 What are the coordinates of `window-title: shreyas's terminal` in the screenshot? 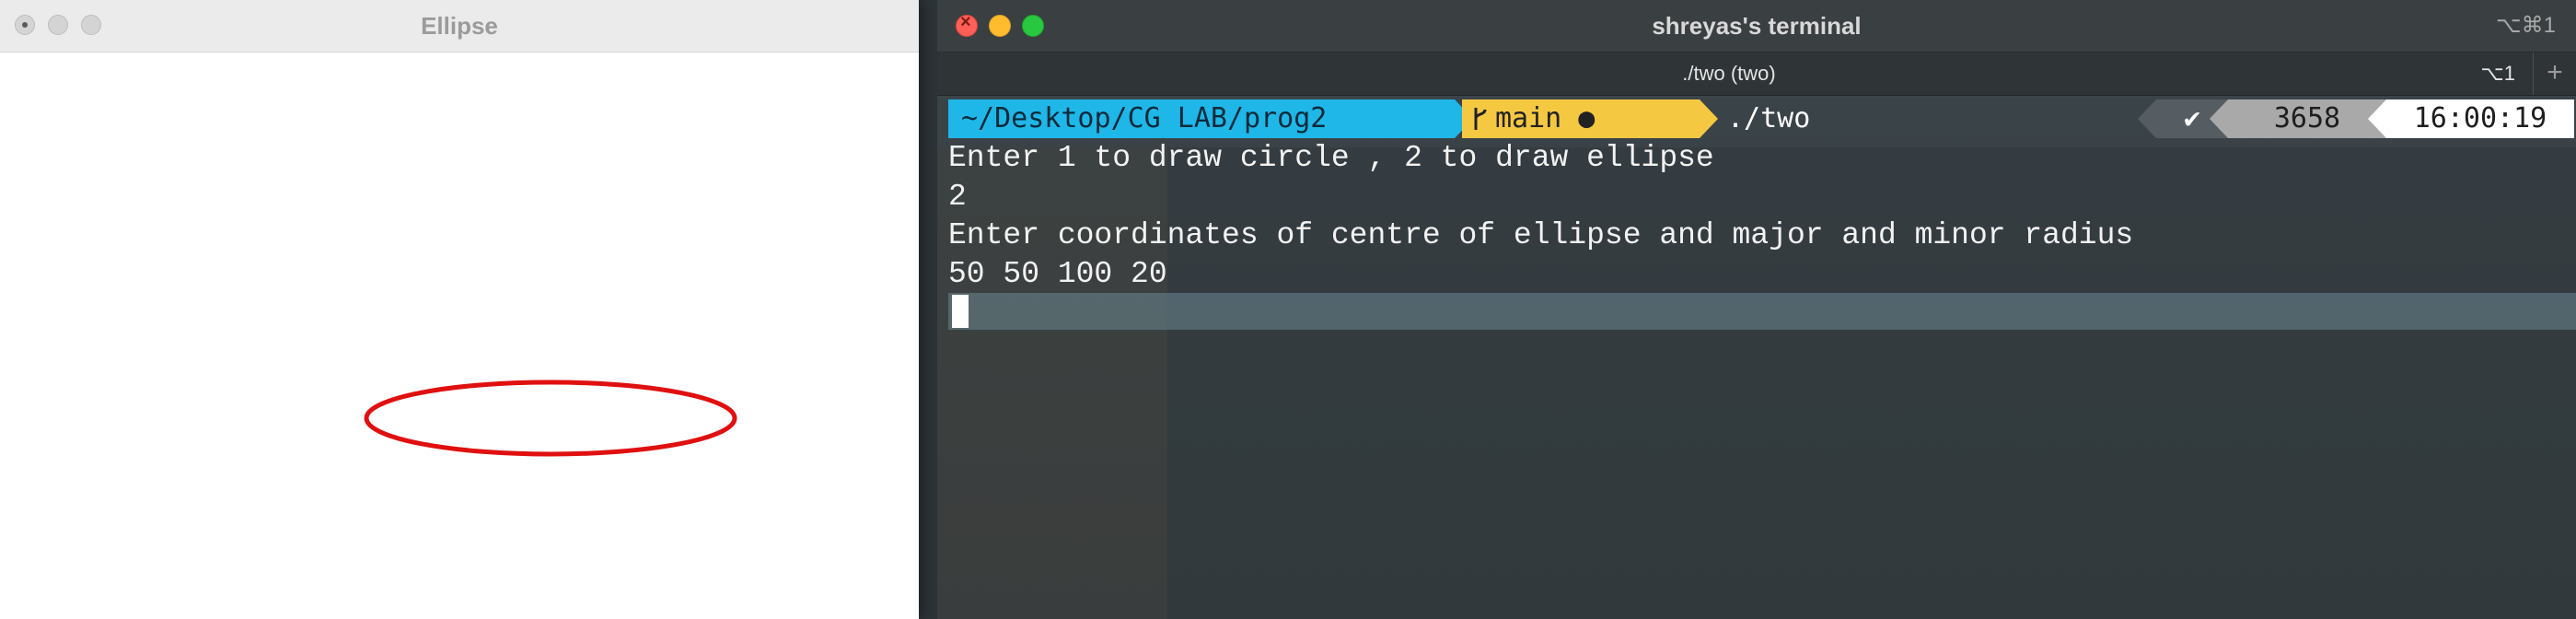 It's located at (1757, 26).